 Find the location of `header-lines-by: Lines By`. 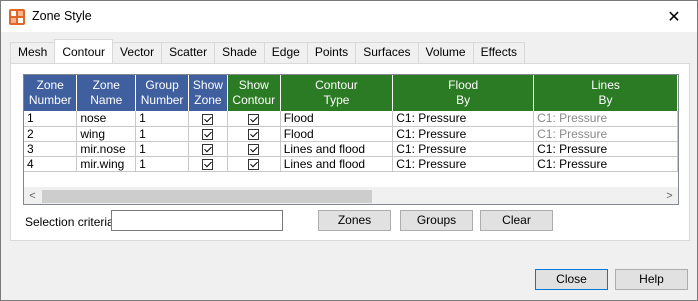

header-lines-by: Lines By is located at coordinates (605, 93).